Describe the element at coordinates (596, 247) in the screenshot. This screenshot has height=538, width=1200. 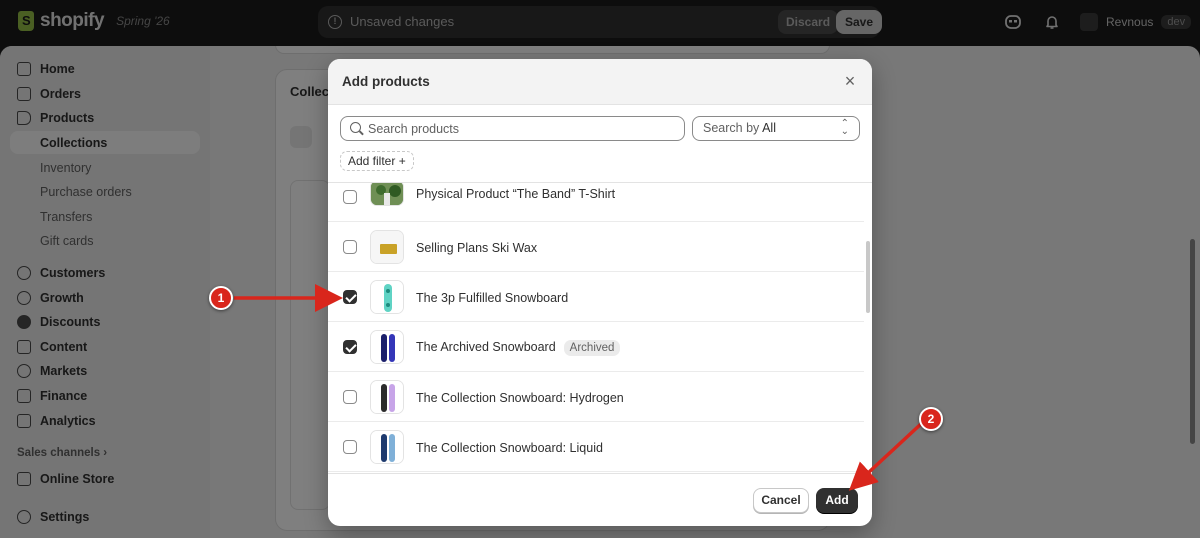
I see `product-row: Selling Plans Ski Wax` at that location.